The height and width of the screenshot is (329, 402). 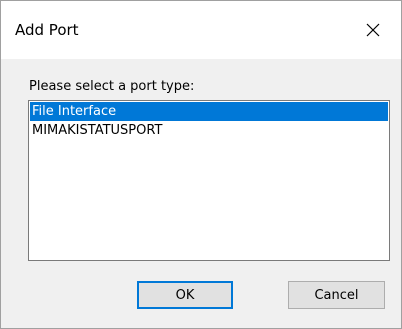 I want to click on close-icon, so click(x=373, y=30).